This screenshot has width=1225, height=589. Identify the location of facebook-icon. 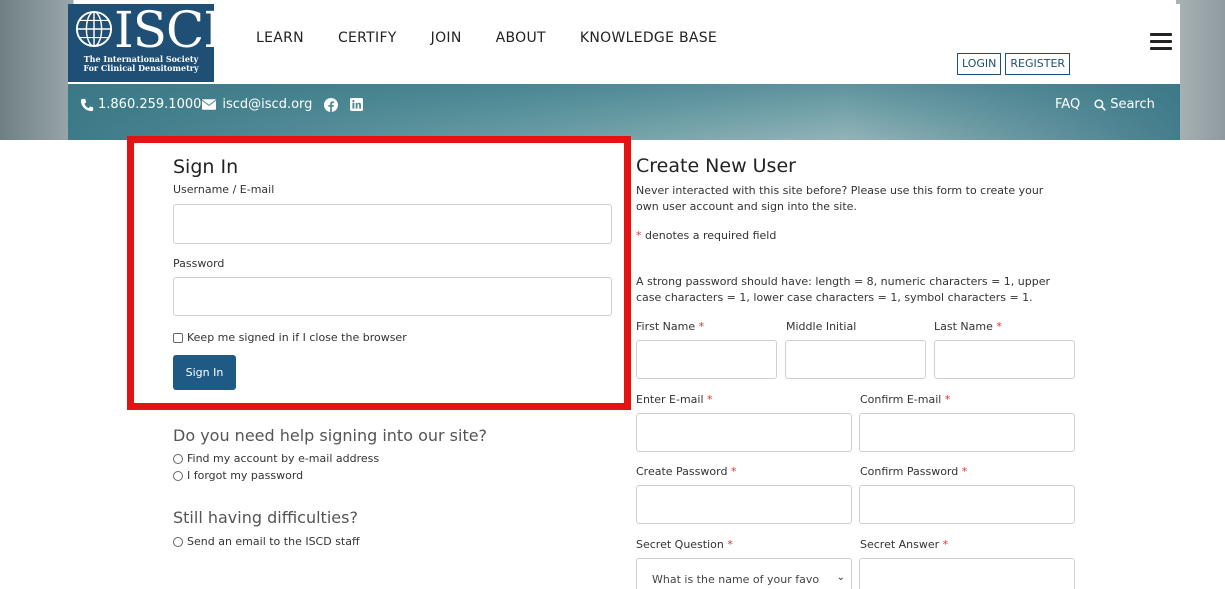
(331, 104).